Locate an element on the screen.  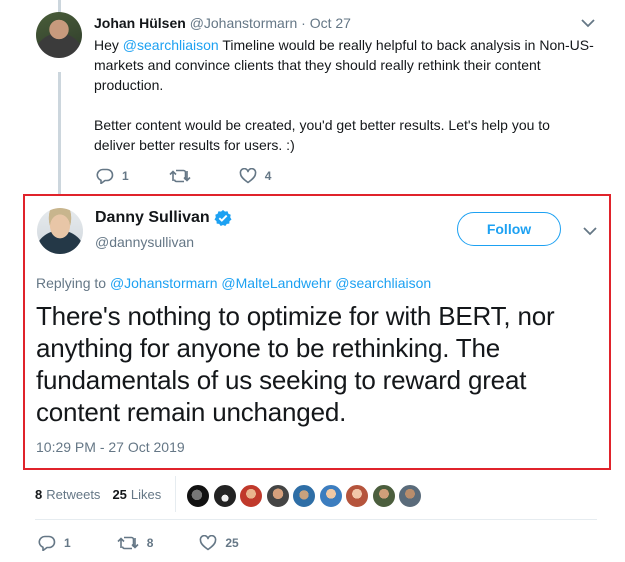
like-button: 4 is located at coordinates (255, 176).